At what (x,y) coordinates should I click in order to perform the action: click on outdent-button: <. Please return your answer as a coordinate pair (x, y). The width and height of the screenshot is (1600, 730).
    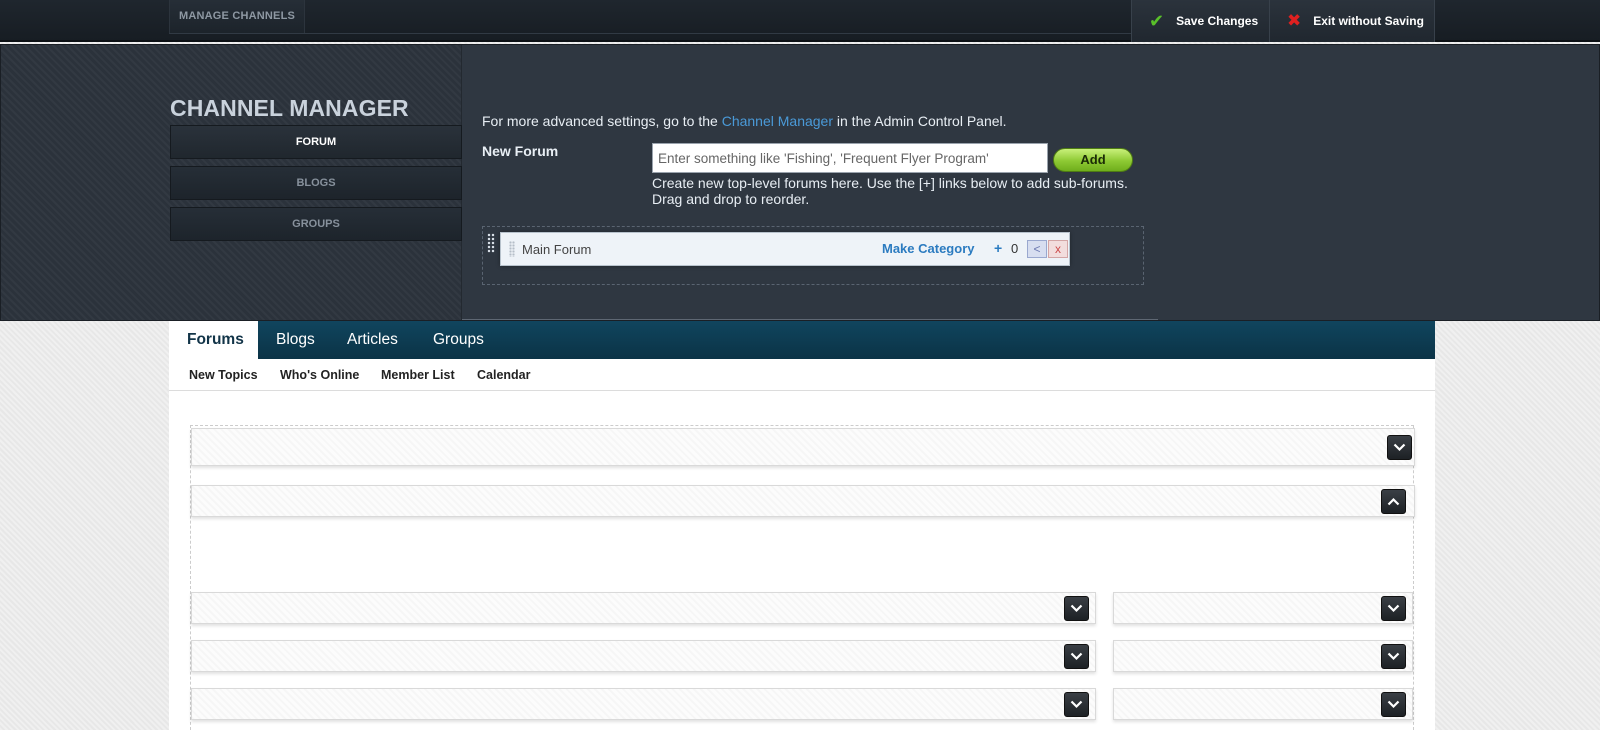
    Looking at the image, I should click on (1037, 249).